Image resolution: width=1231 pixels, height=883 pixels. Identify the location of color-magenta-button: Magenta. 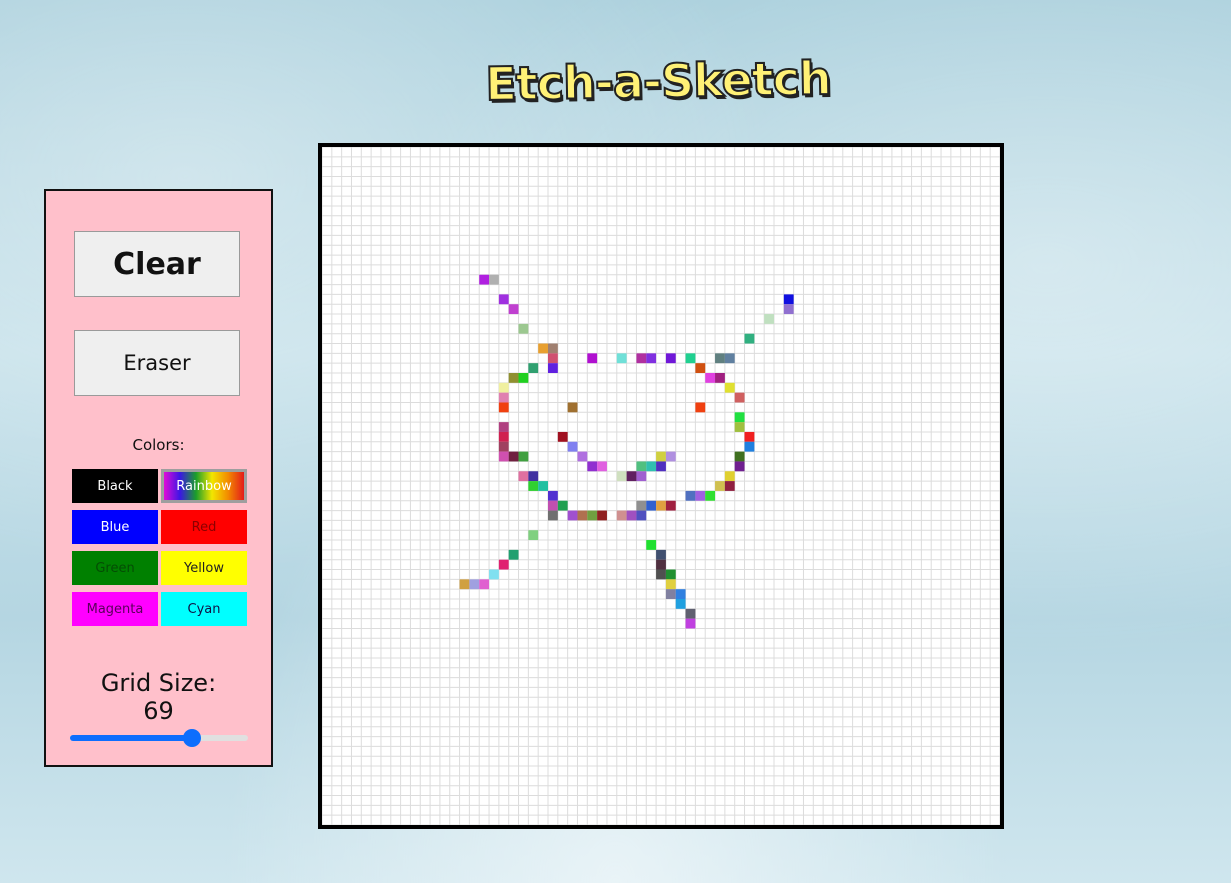
(115, 609).